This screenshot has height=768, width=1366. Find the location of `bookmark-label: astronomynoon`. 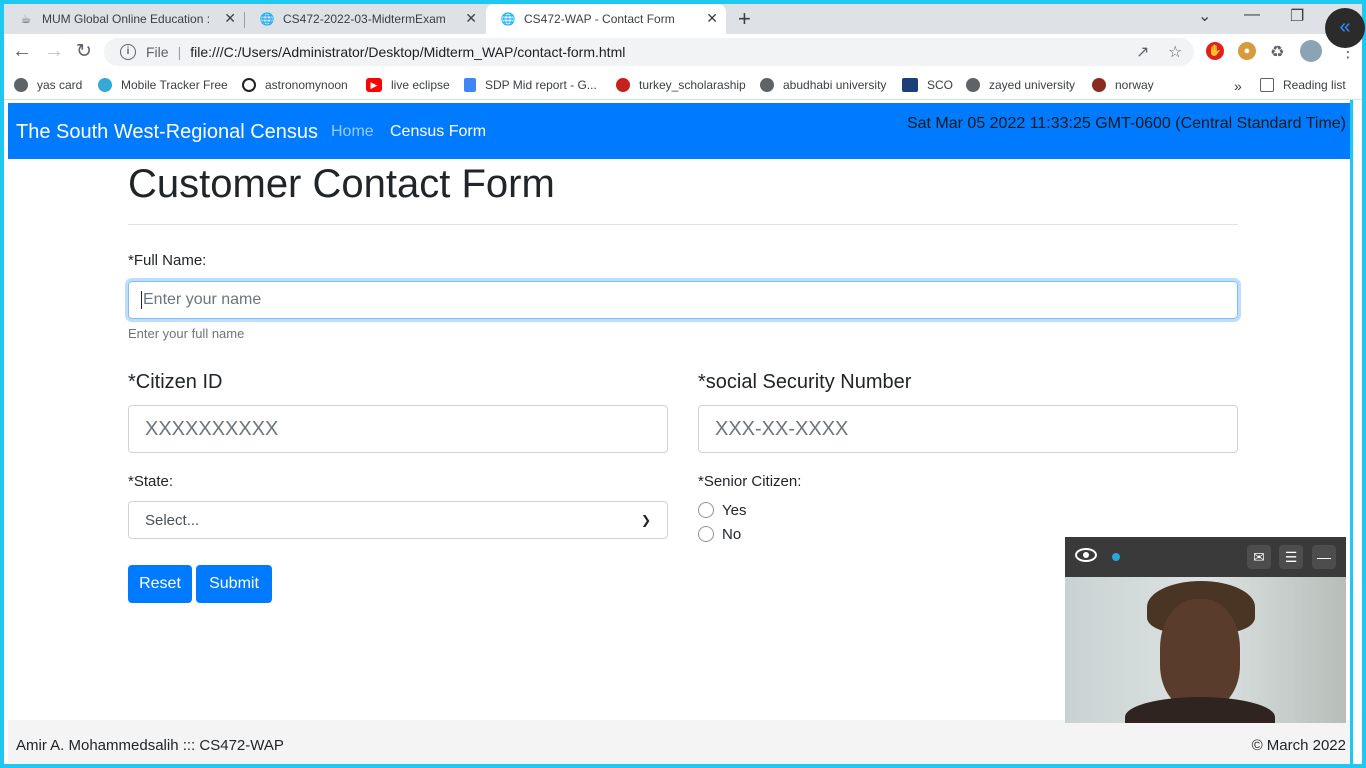

bookmark-label: astronomynoon is located at coordinates (306, 85).